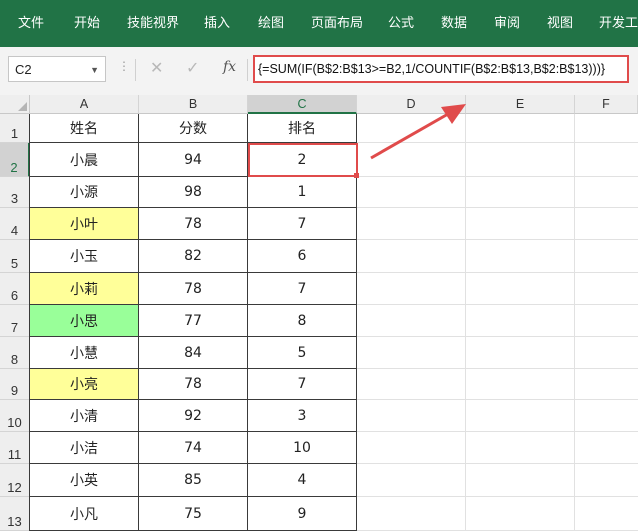 This screenshot has height=531, width=638. I want to click on cell-b1-score-header: 分数, so click(193, 128).